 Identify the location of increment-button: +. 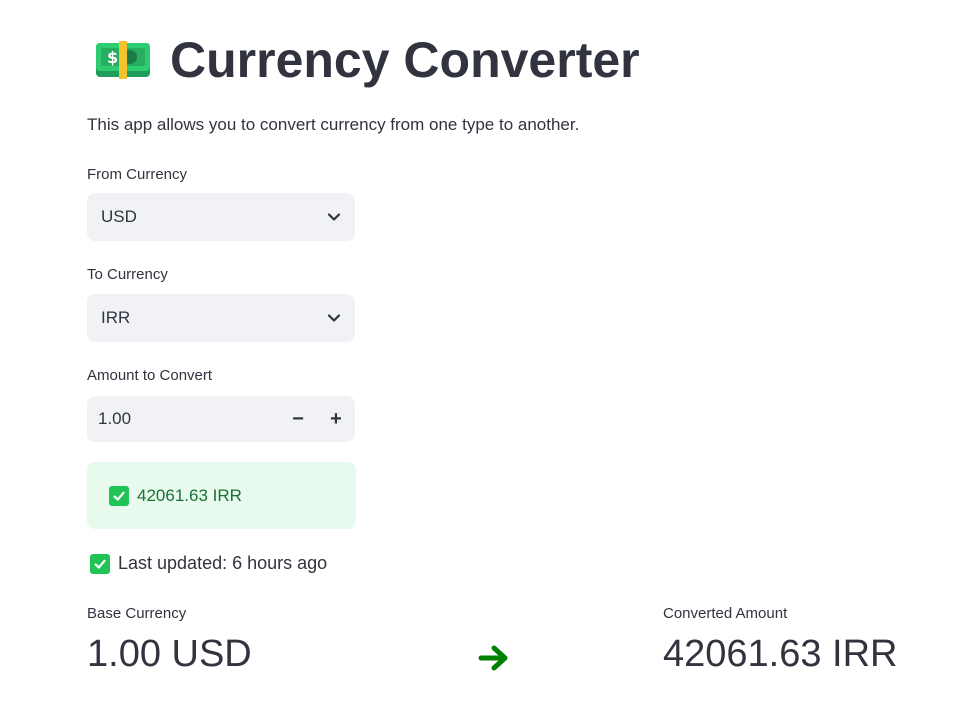
(336, 419).